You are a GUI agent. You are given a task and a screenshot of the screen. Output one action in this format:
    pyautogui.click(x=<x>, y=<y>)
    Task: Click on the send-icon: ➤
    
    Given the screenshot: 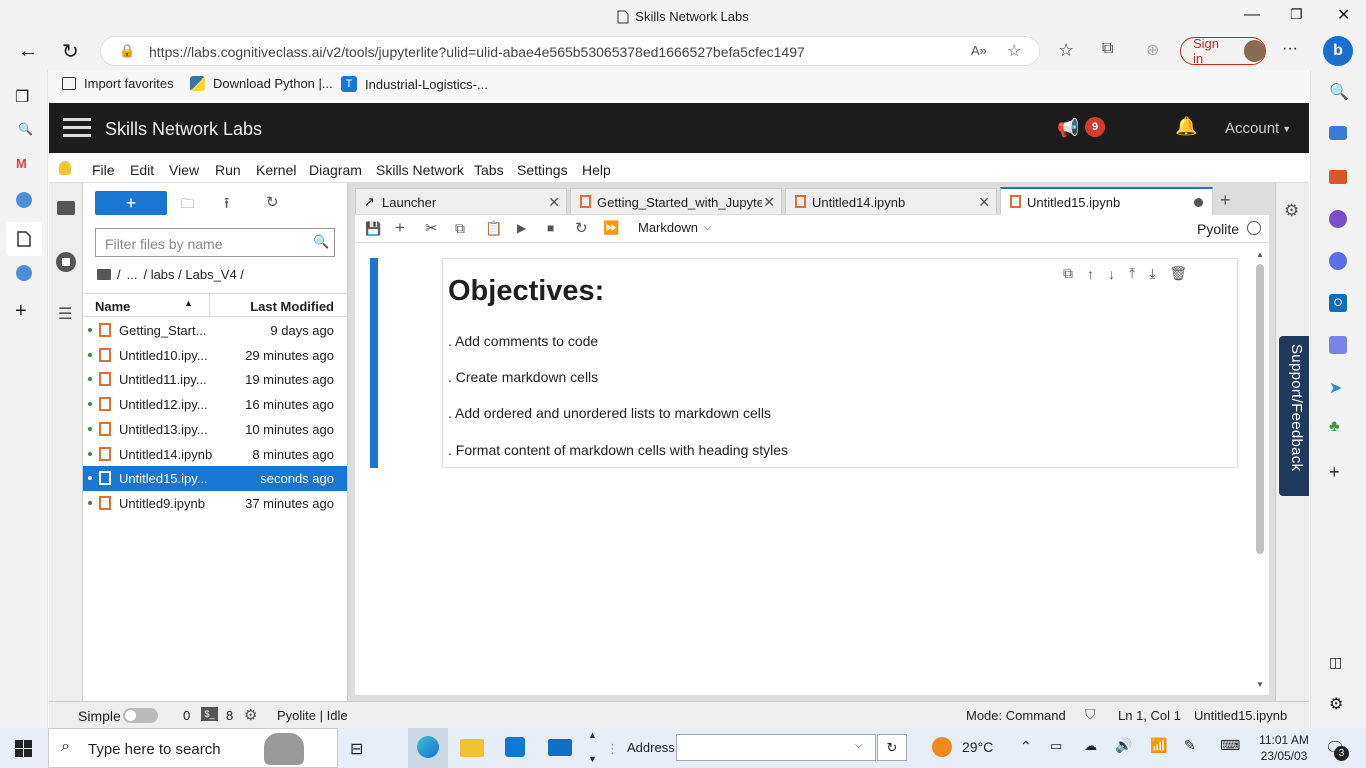 What is the action you would take?
    pyautogui.click(x=1335, y=388)
    